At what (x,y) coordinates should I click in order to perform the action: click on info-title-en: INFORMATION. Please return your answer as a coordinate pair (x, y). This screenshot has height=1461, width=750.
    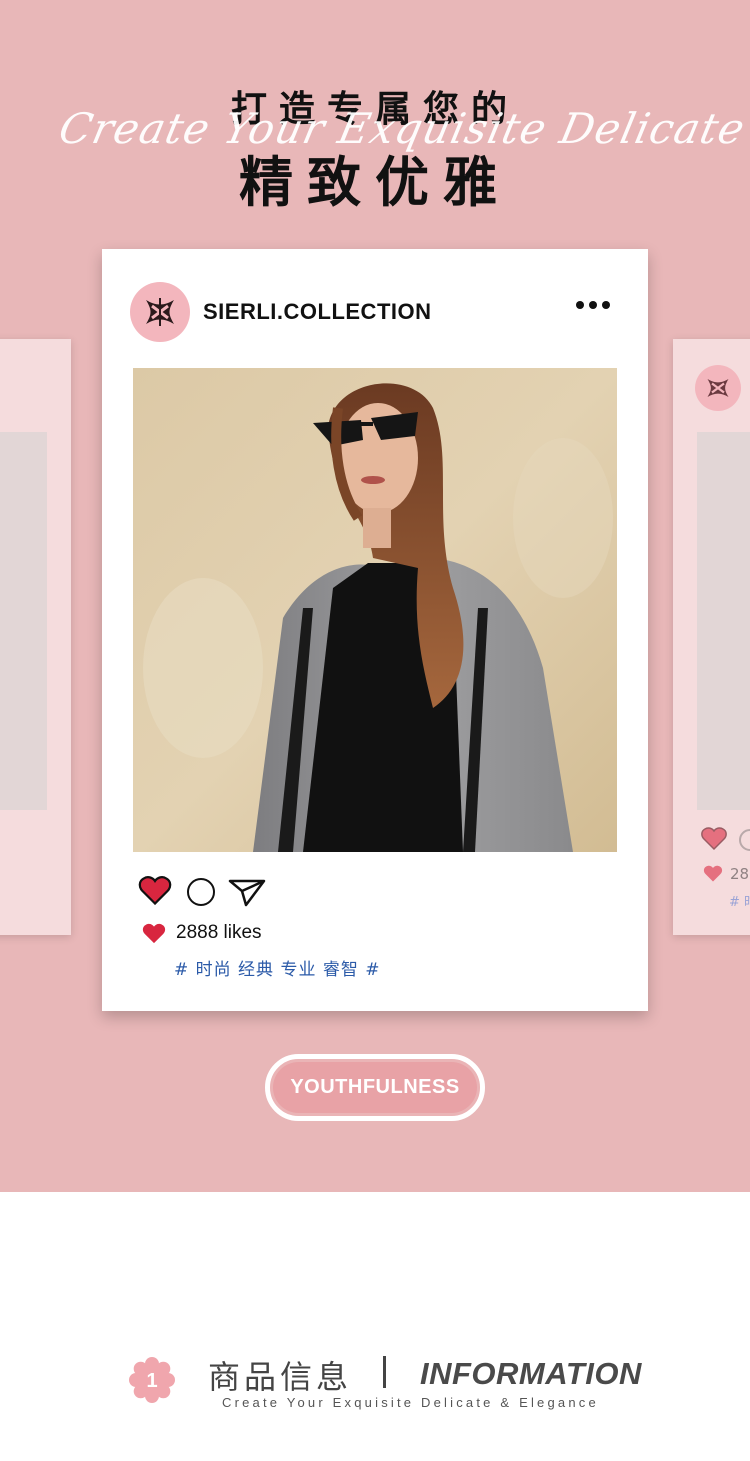
    Looking at the image, I should click on (531, 1373).